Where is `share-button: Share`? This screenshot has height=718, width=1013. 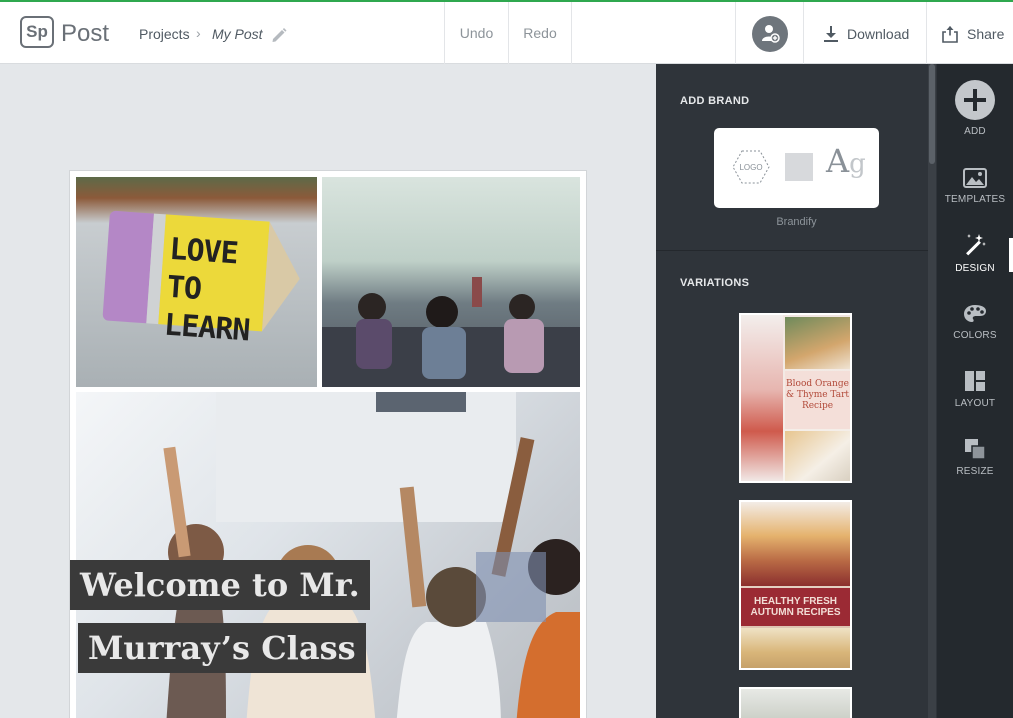 share-button: Share is located at coordinates (970, 33).